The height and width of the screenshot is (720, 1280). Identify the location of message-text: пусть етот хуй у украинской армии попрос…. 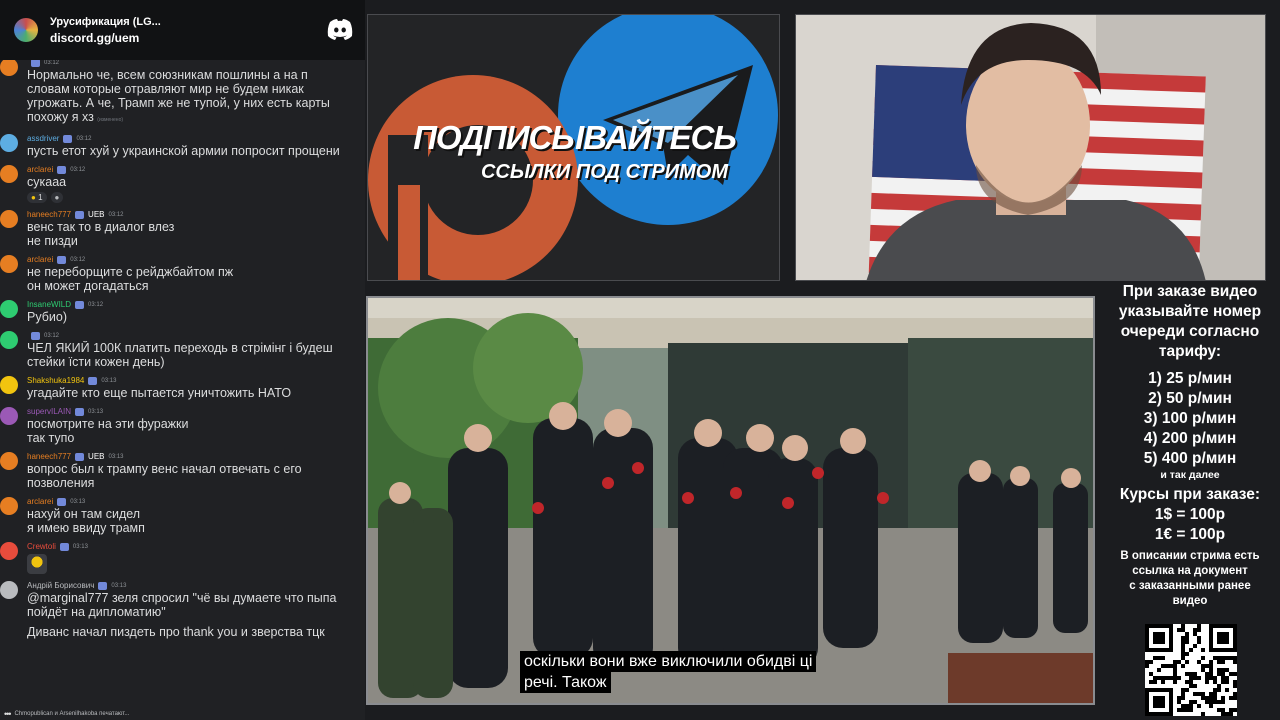
(183, 151).